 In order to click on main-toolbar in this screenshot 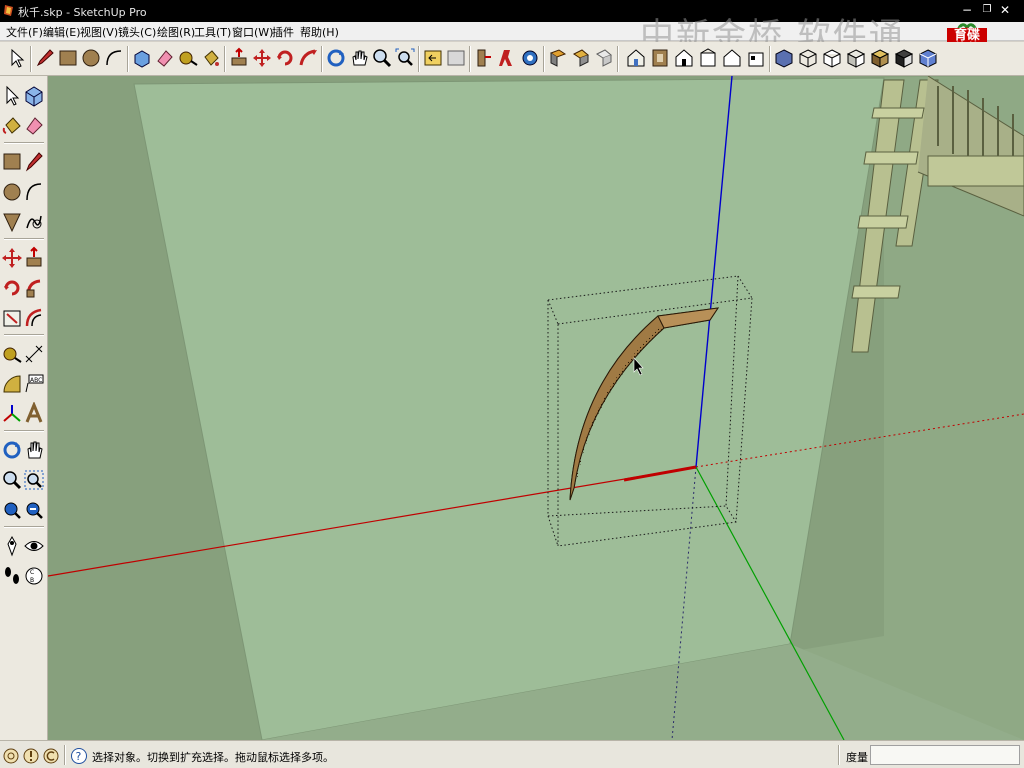, I will do `click(512, 59)`.